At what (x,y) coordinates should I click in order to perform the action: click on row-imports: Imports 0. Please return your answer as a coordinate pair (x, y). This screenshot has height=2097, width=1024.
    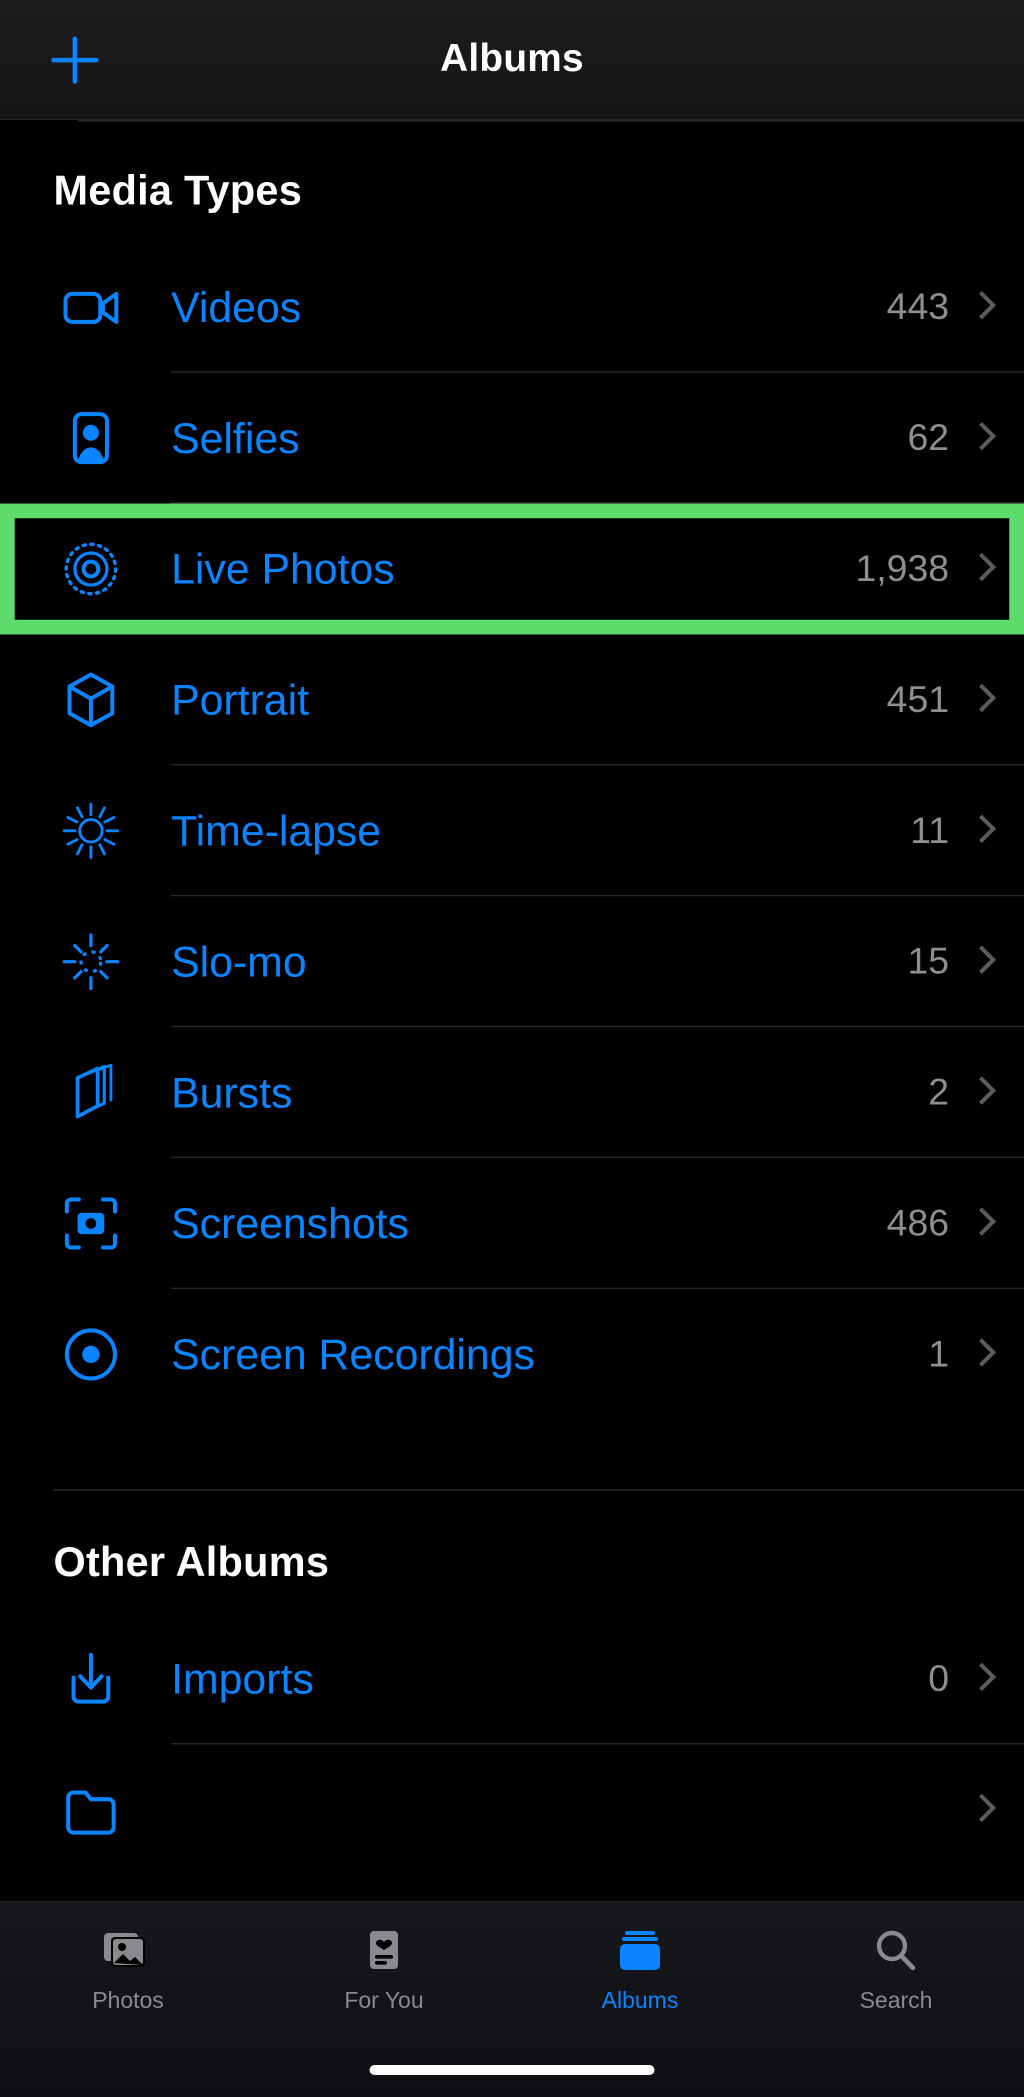
    Looking at the image, I should click on (512, 1679).